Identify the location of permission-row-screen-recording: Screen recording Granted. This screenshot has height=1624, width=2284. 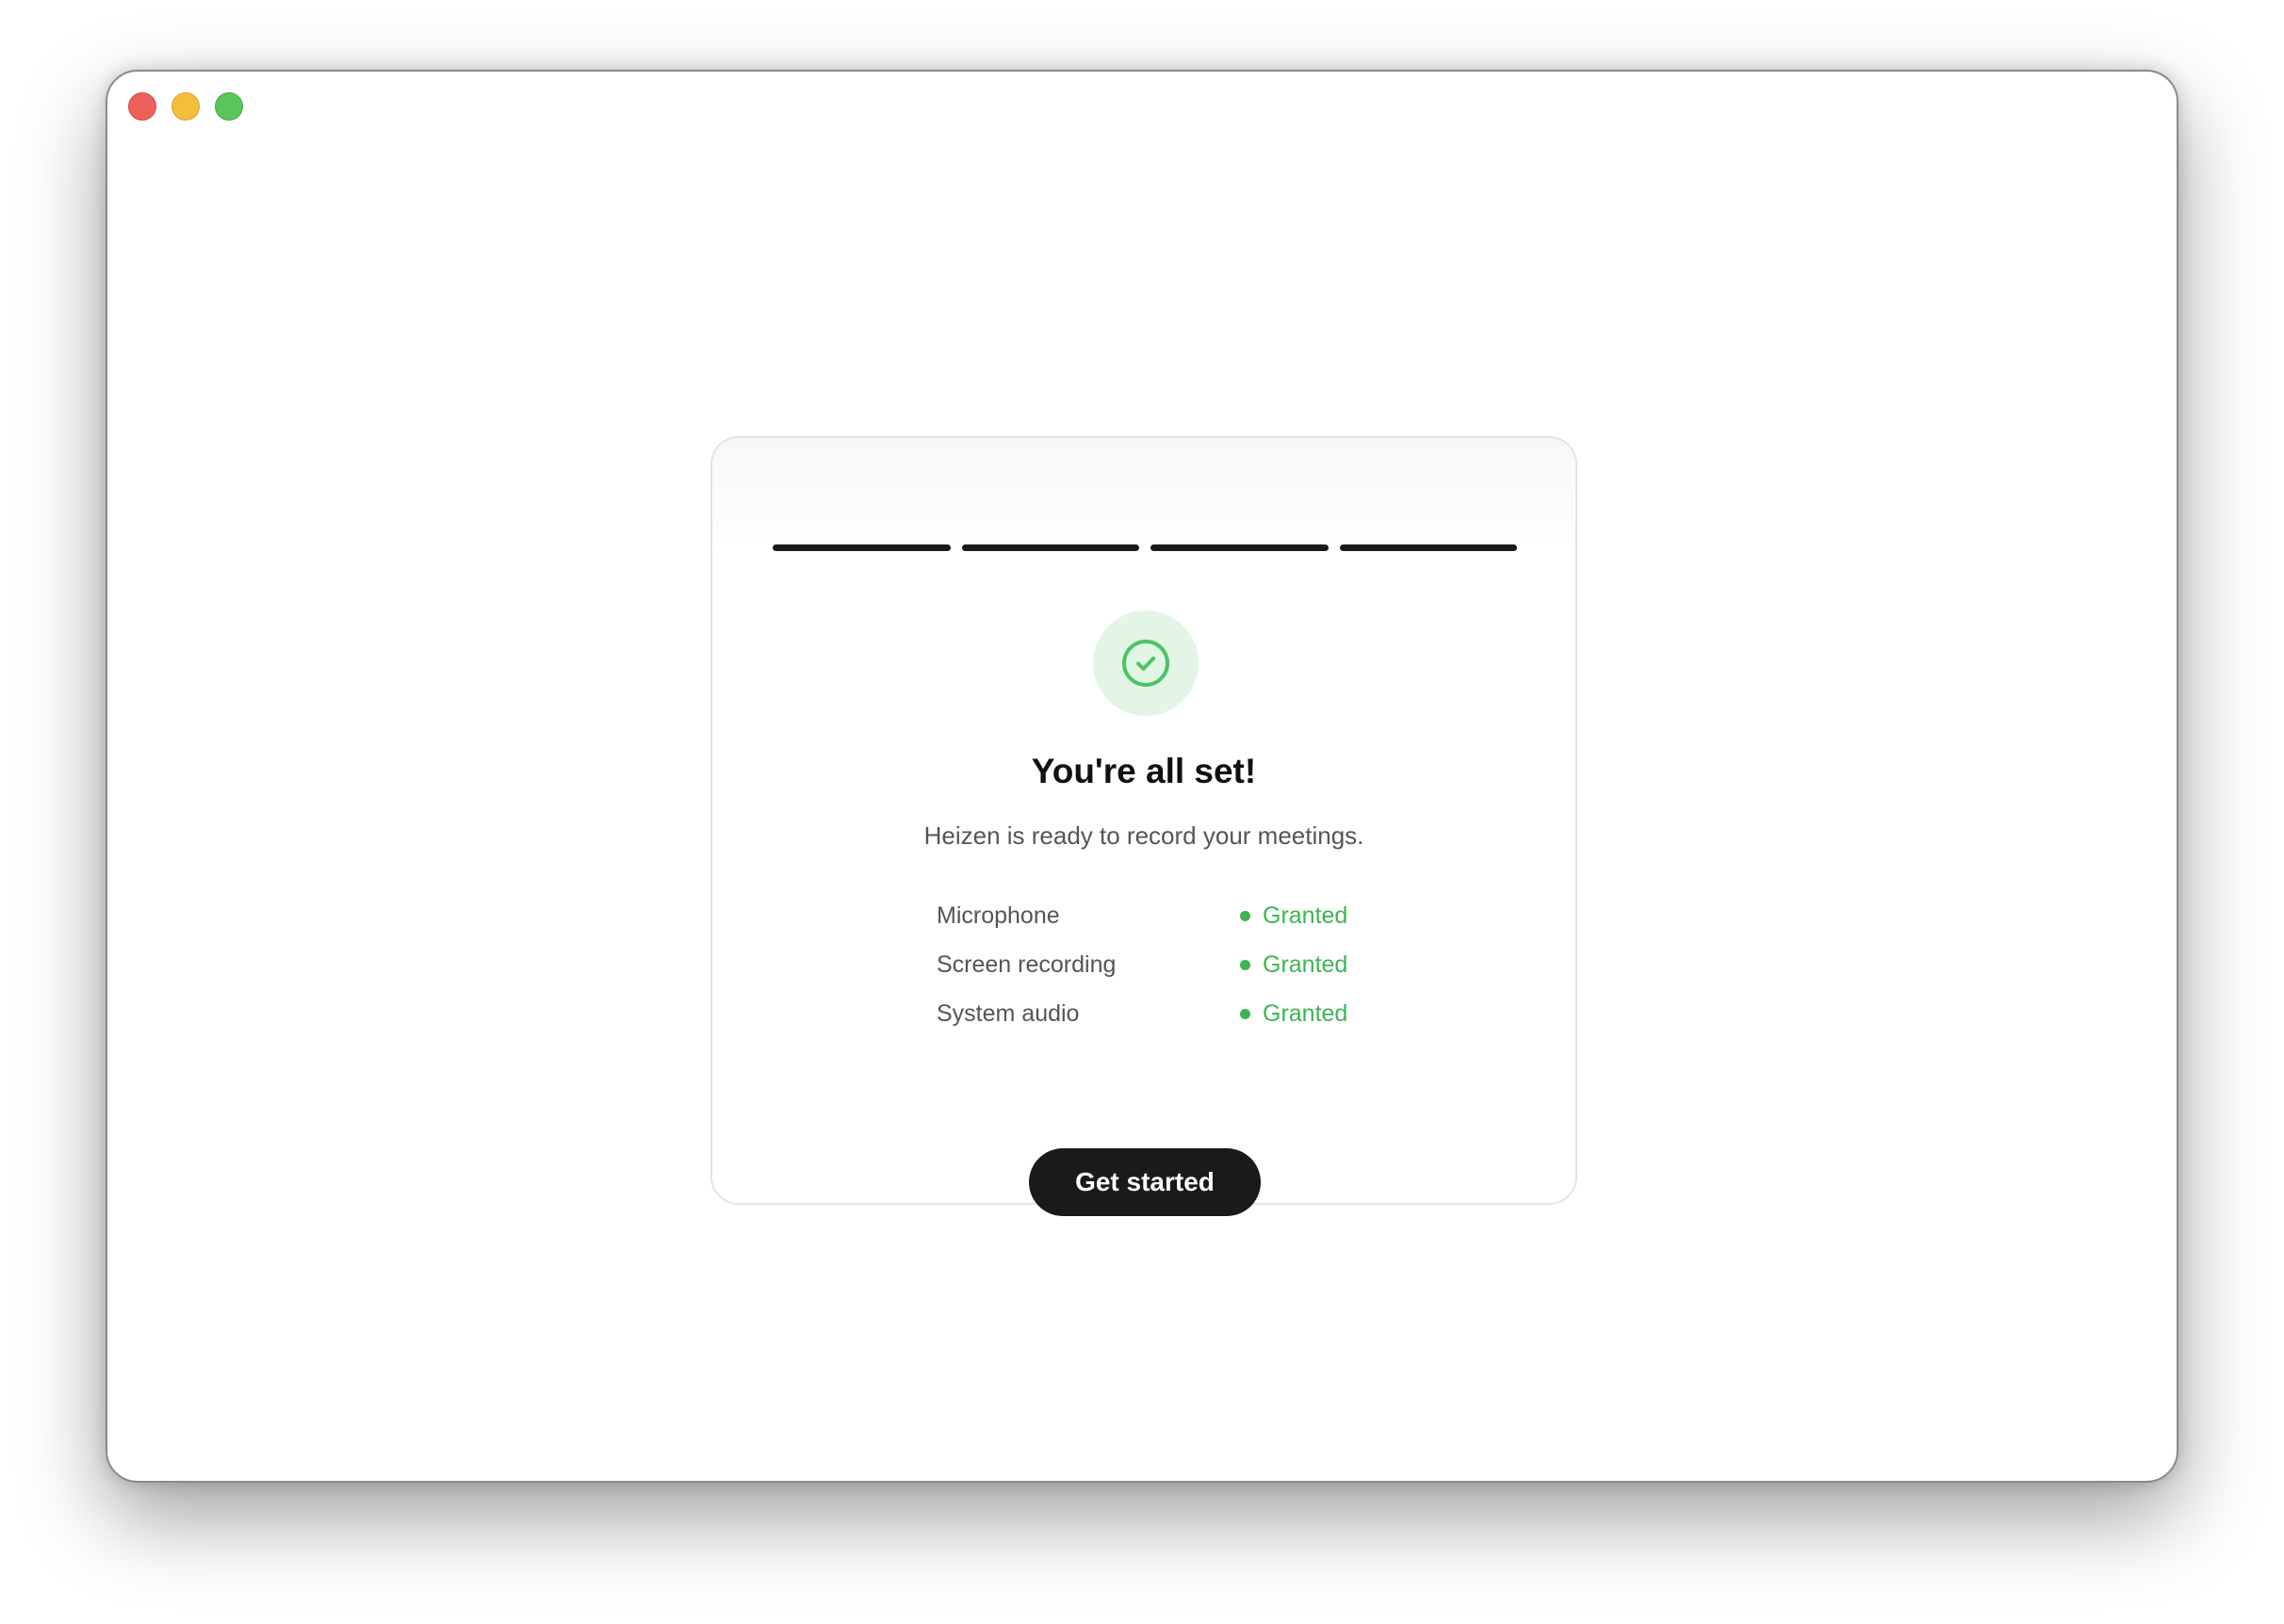
(1144, 966).